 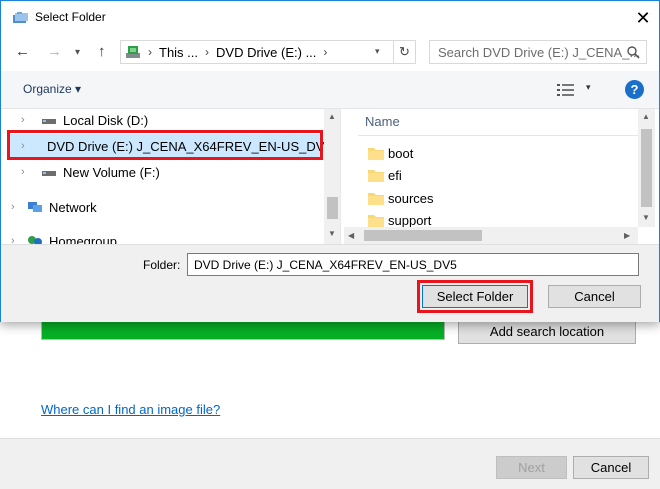 I want to click on image-file-help-link: Where can I find an image file?, so click(x=130, y=409).